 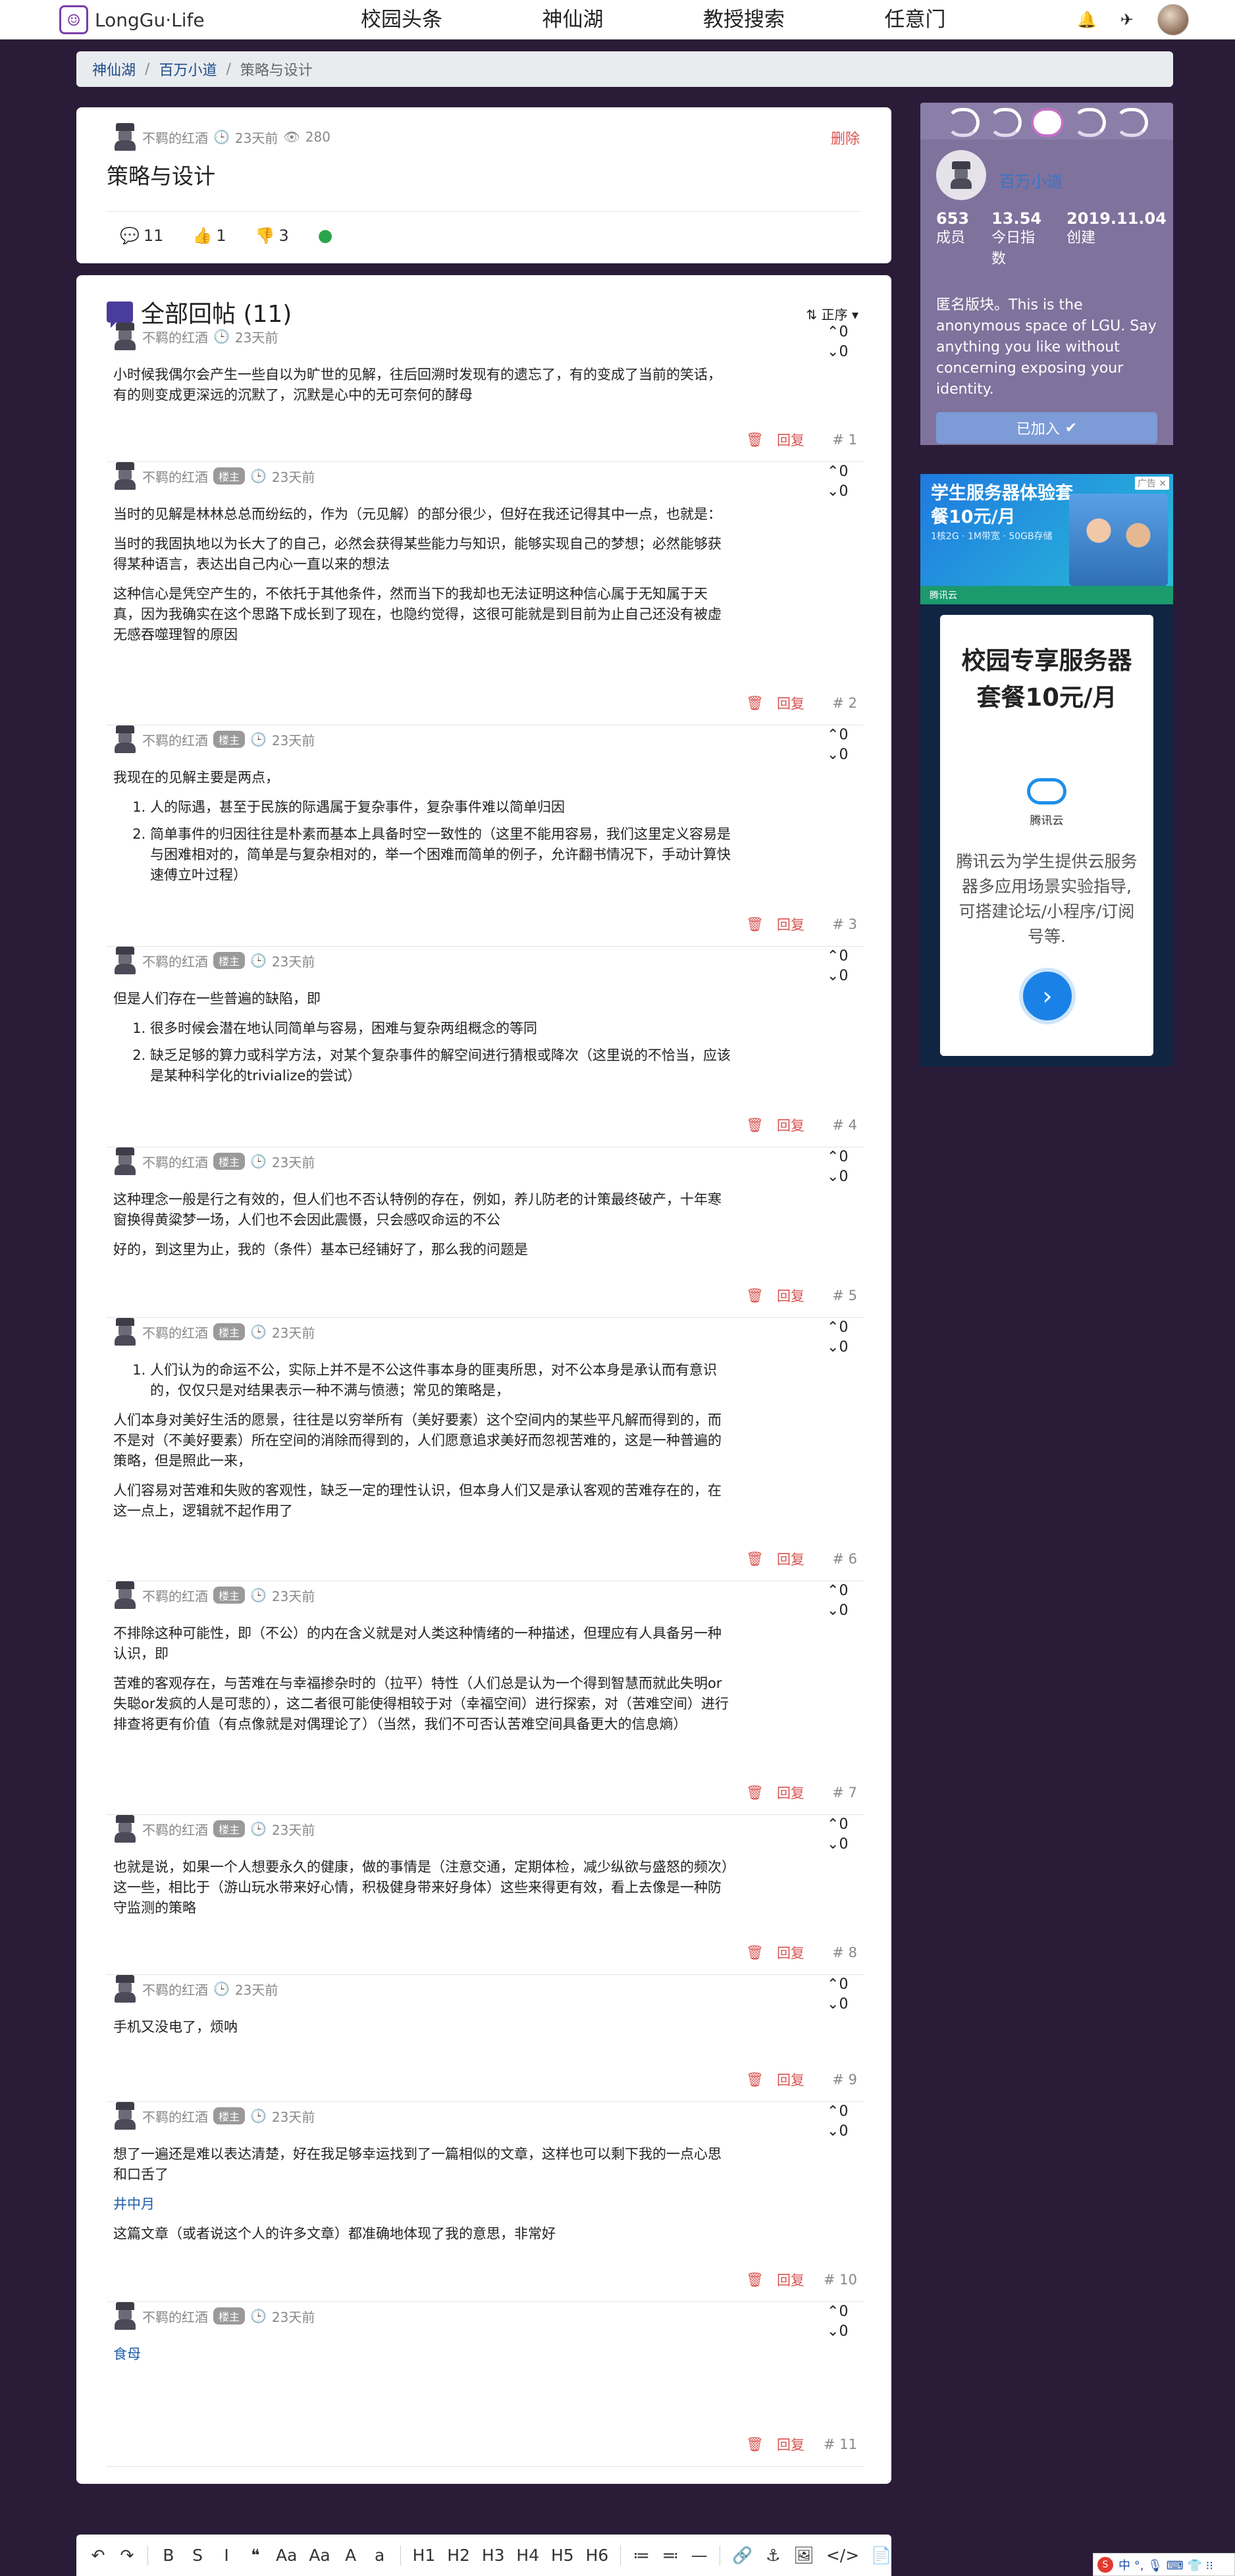 I want to click on nav-link-professor-search: 教授搜索, so click(x=743, y=19).